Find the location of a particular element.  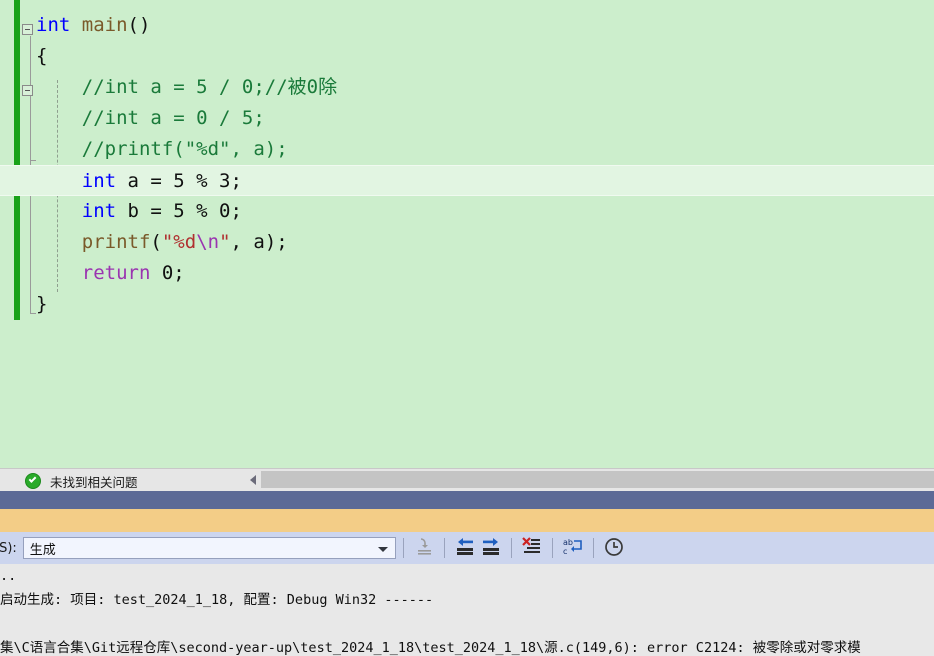

check-circle-icon is located at coordinates (33, 481).